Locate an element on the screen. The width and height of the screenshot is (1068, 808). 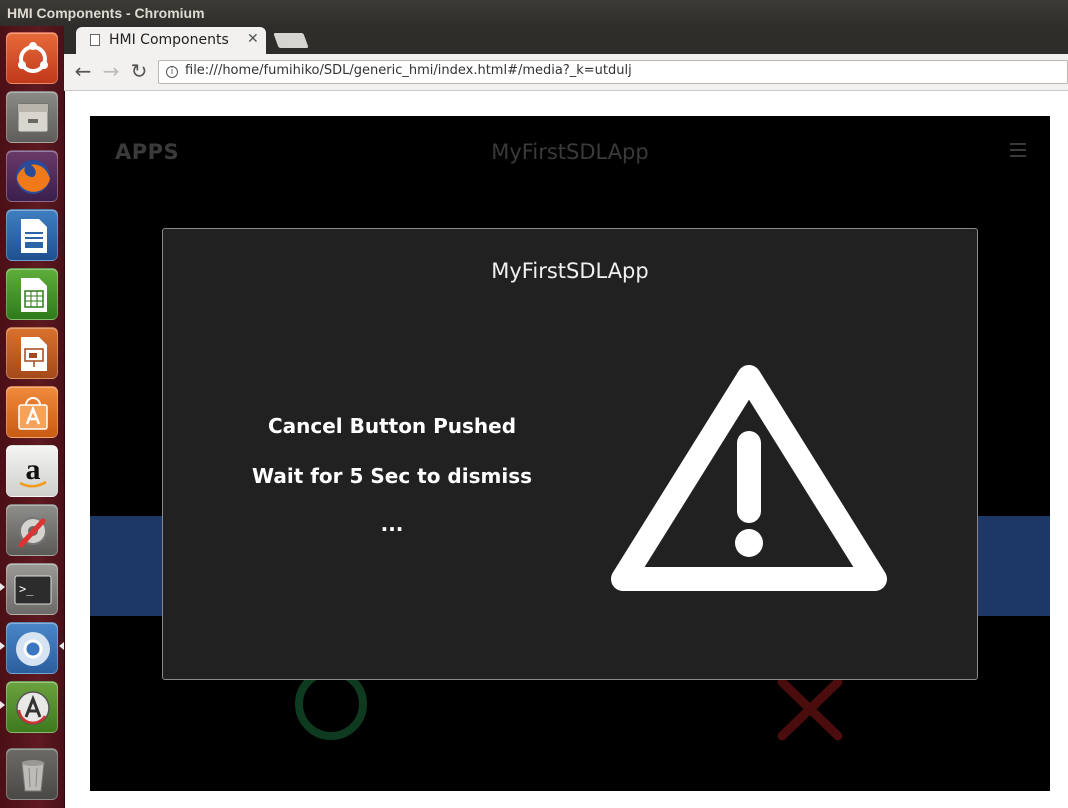
firefox-icon is located at coordinates (32, 176).